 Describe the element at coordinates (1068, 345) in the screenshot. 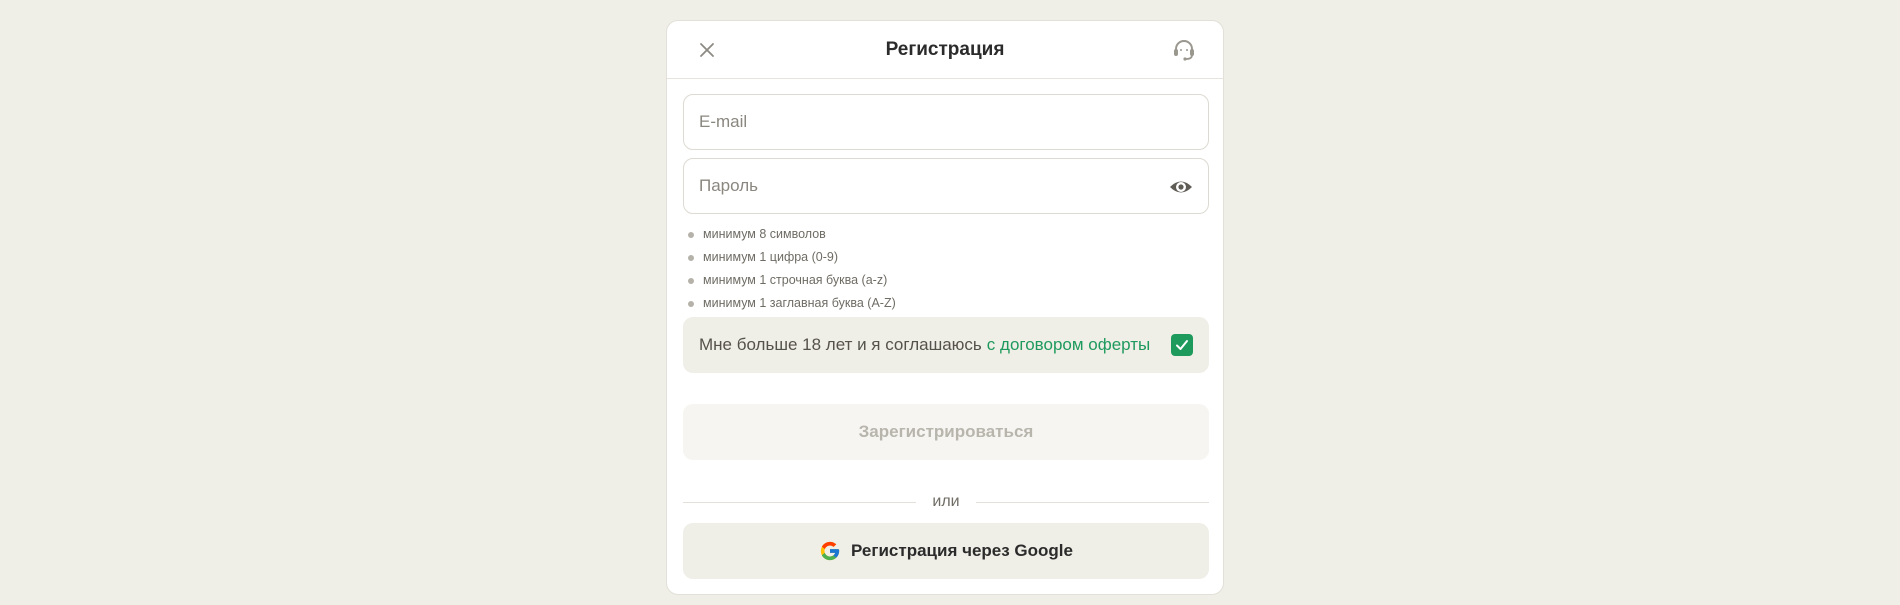

I see `offer-link: с договором оферты` at that location.